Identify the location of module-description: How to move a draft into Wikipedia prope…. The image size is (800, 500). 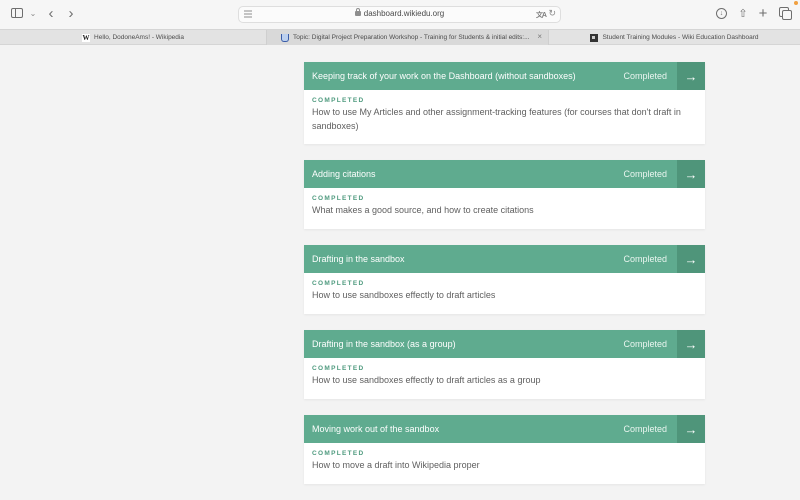
(396, 465).